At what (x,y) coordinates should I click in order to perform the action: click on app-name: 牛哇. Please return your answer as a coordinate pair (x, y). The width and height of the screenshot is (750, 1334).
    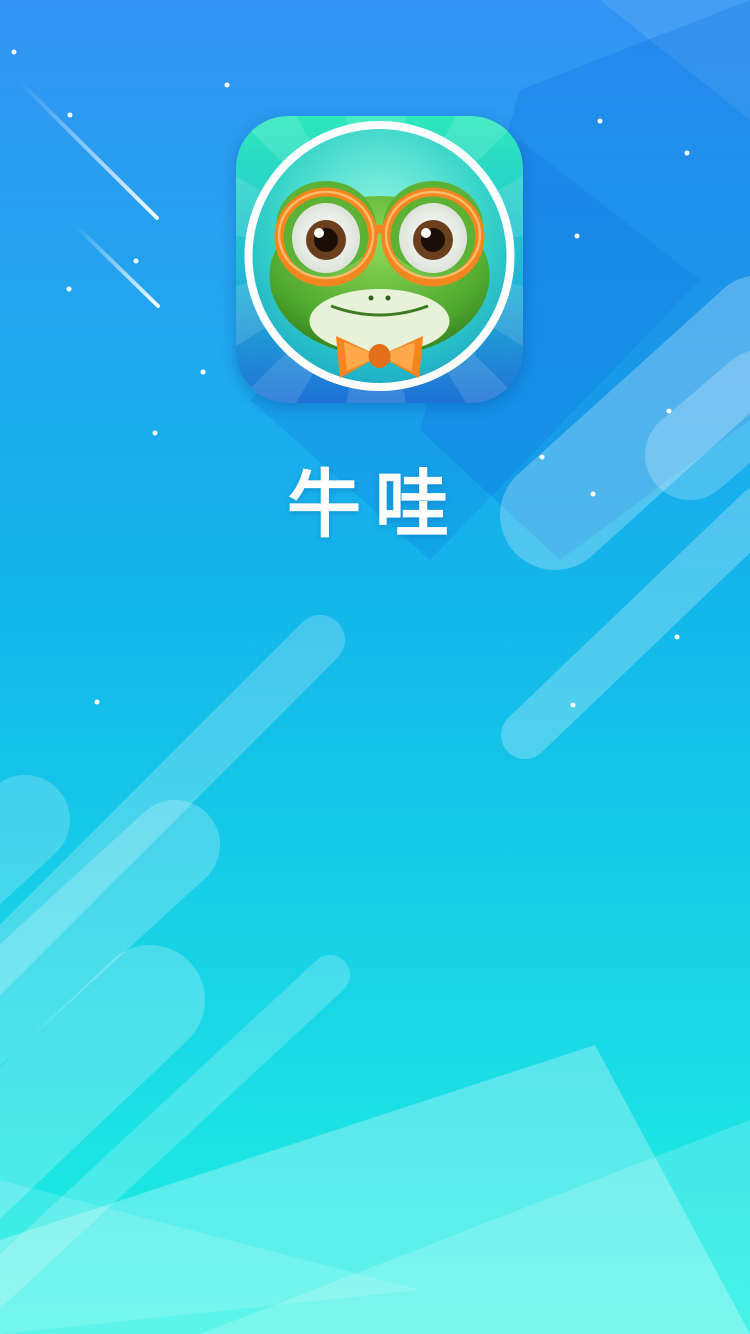
    Looking at the image, I should click on (375, 505).